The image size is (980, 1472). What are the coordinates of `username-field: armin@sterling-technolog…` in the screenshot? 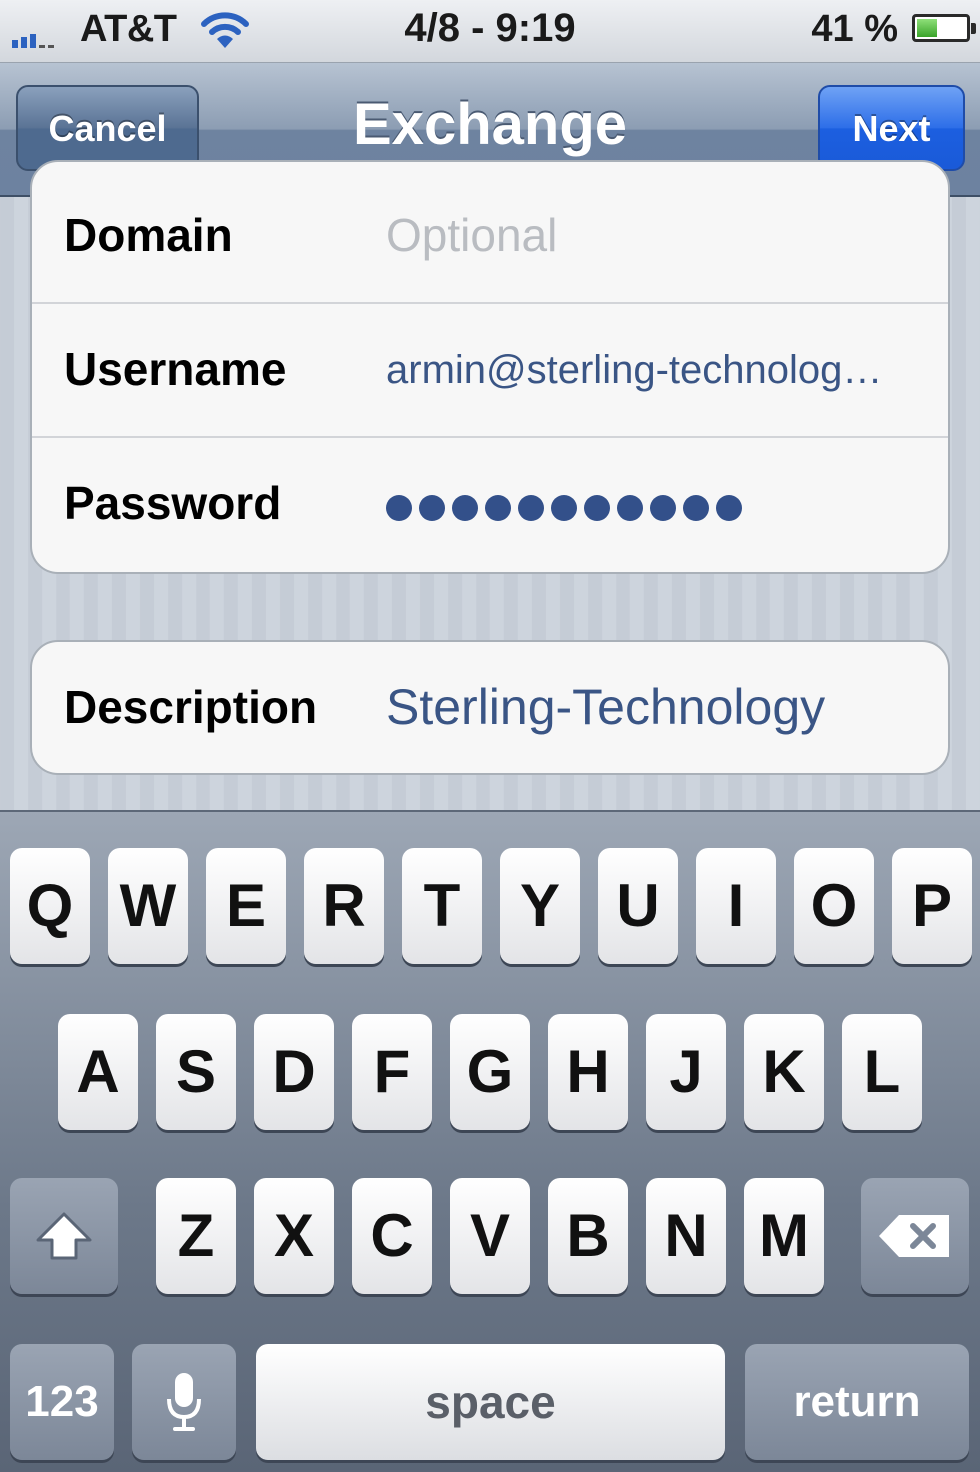 It's located at (652, 370).